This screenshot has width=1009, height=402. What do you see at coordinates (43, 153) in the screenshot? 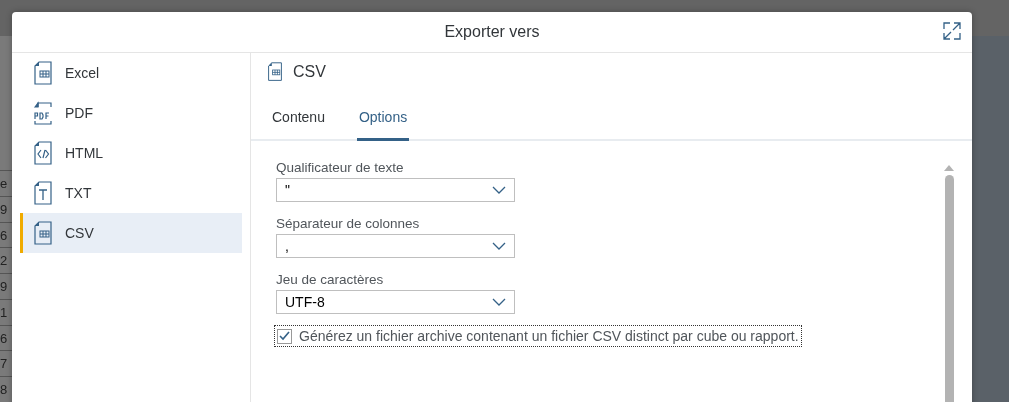
I see `code-file-icon` at bounding box center [43, 153].